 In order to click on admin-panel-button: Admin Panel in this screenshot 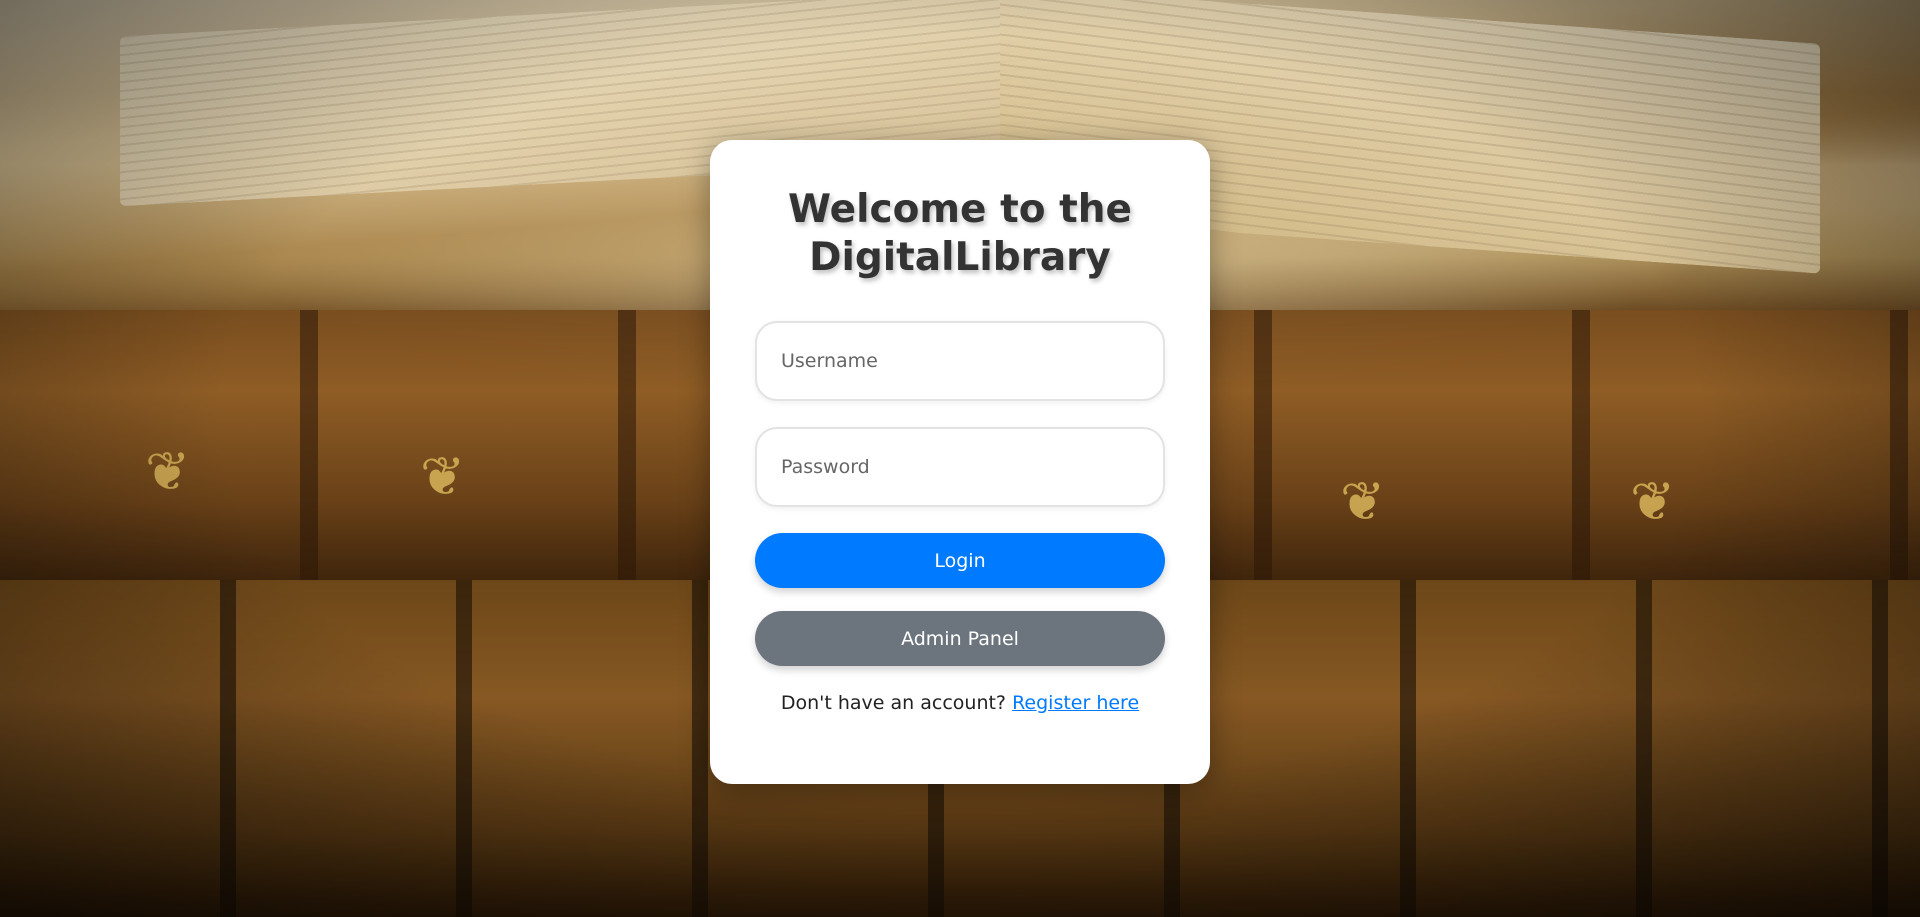, I will do `click(960, 638)`.